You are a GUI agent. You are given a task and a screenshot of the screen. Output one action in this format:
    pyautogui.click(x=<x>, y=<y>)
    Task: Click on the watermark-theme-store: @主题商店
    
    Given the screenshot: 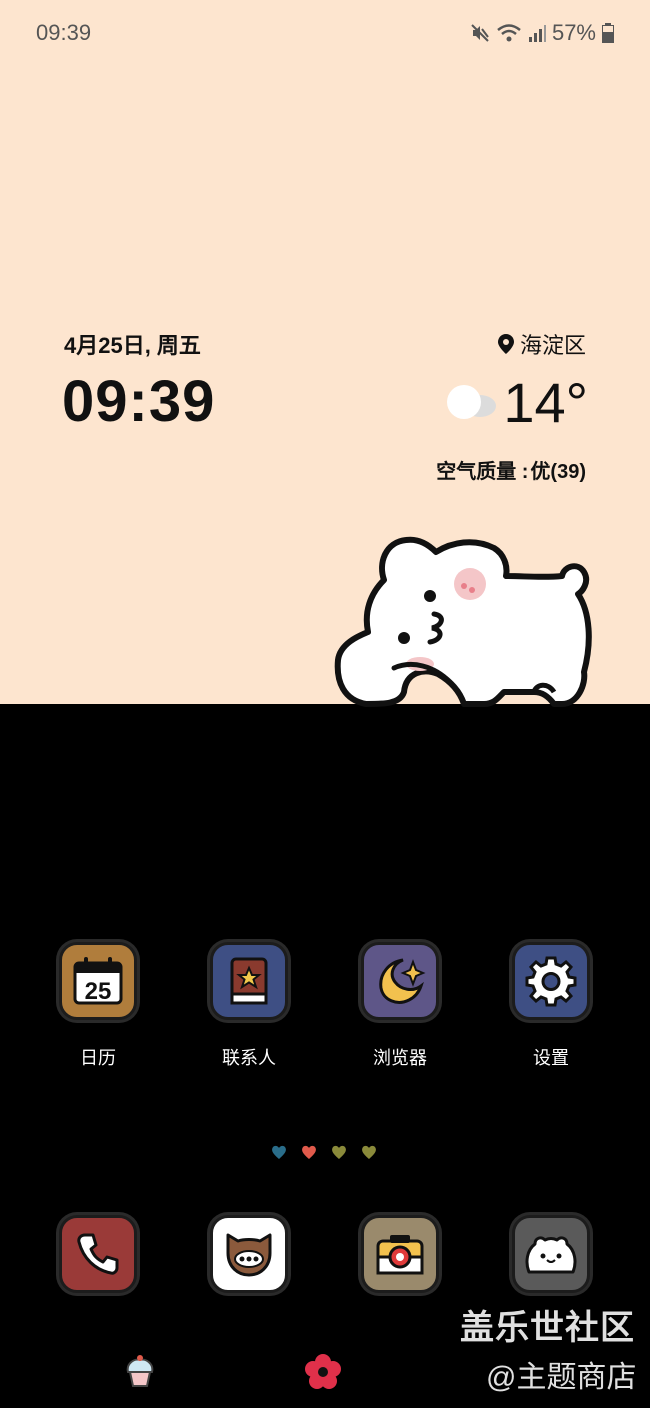 What is the action you would take?
    pyautogui.click(x=561, y=1374)
    